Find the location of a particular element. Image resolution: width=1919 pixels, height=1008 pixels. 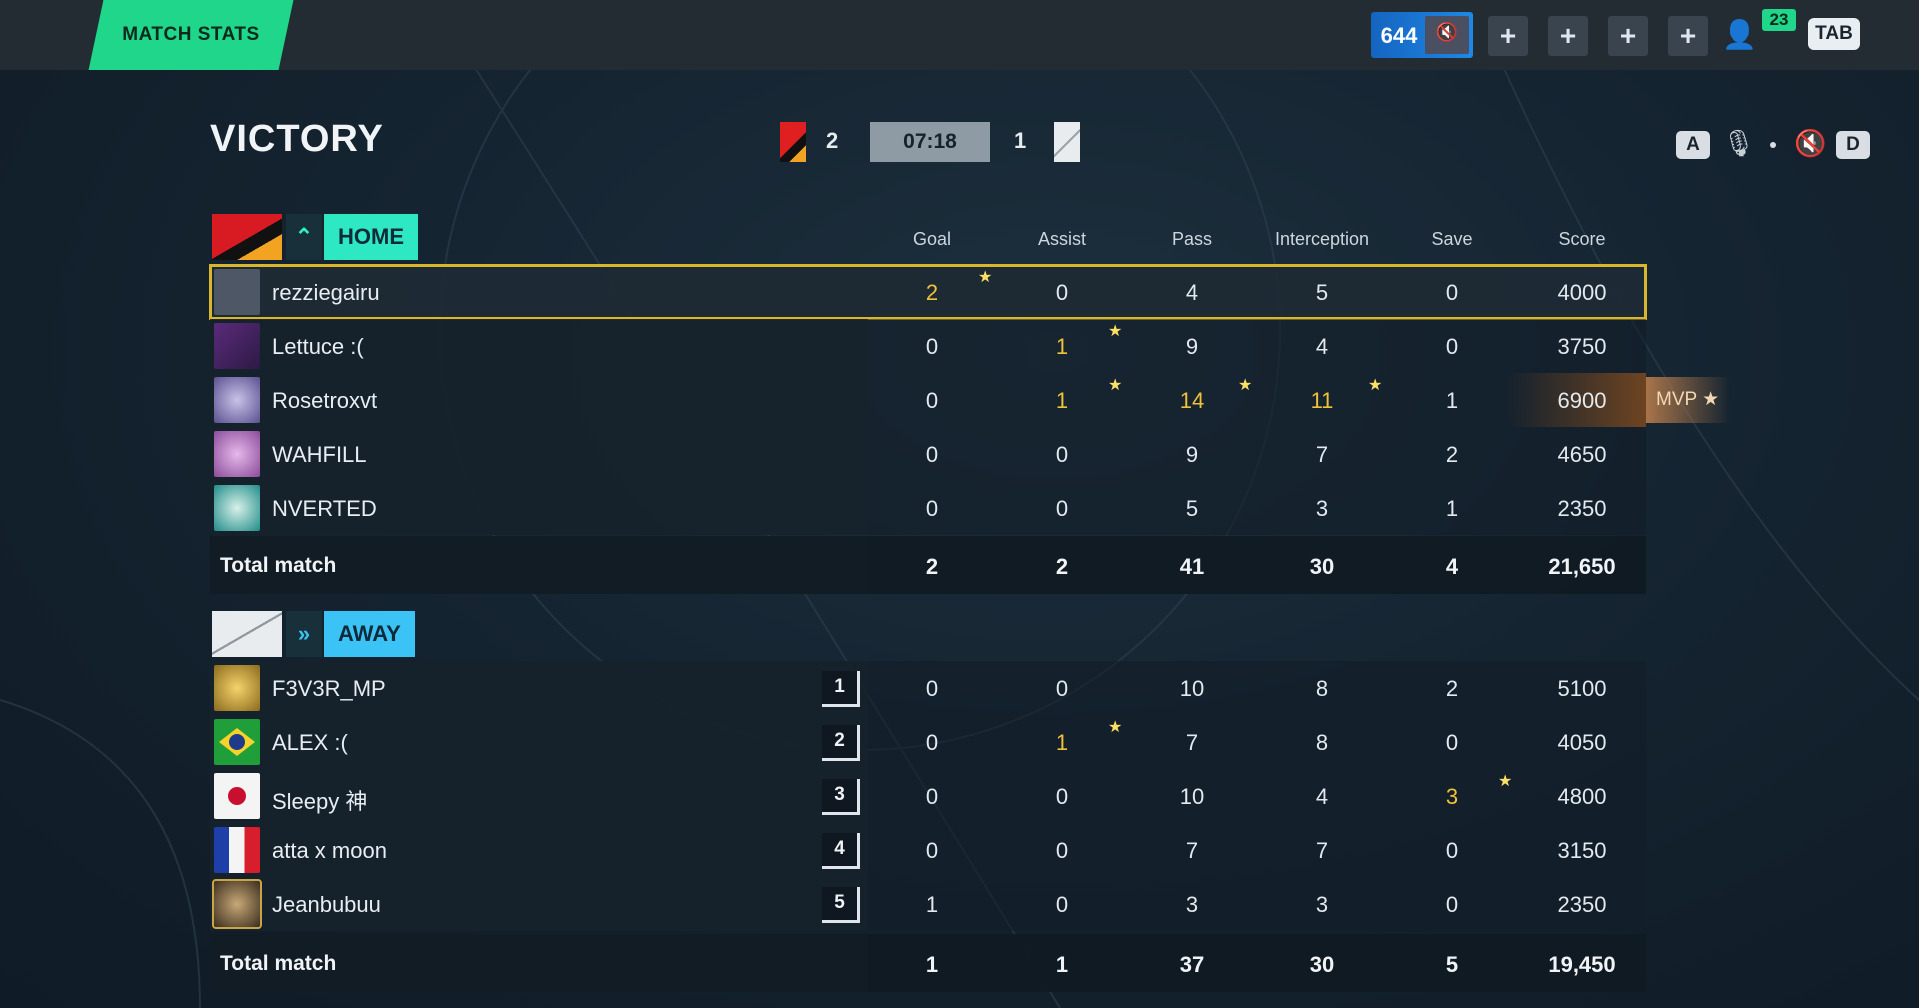

column-pass: Pass is located at coordinates (1192, 239).